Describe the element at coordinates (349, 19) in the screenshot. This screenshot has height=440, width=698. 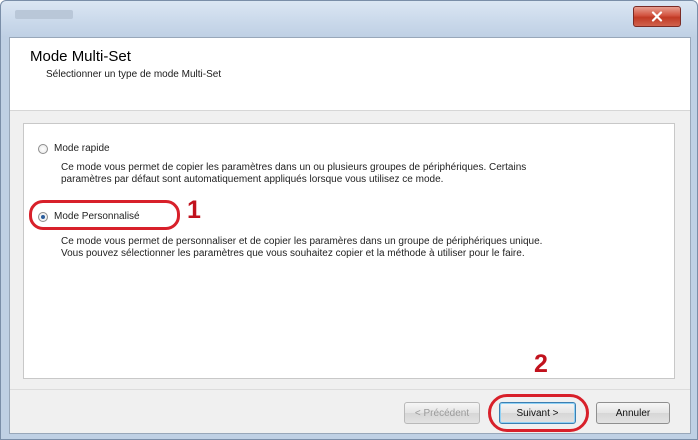
I see `title-bar` at that location.